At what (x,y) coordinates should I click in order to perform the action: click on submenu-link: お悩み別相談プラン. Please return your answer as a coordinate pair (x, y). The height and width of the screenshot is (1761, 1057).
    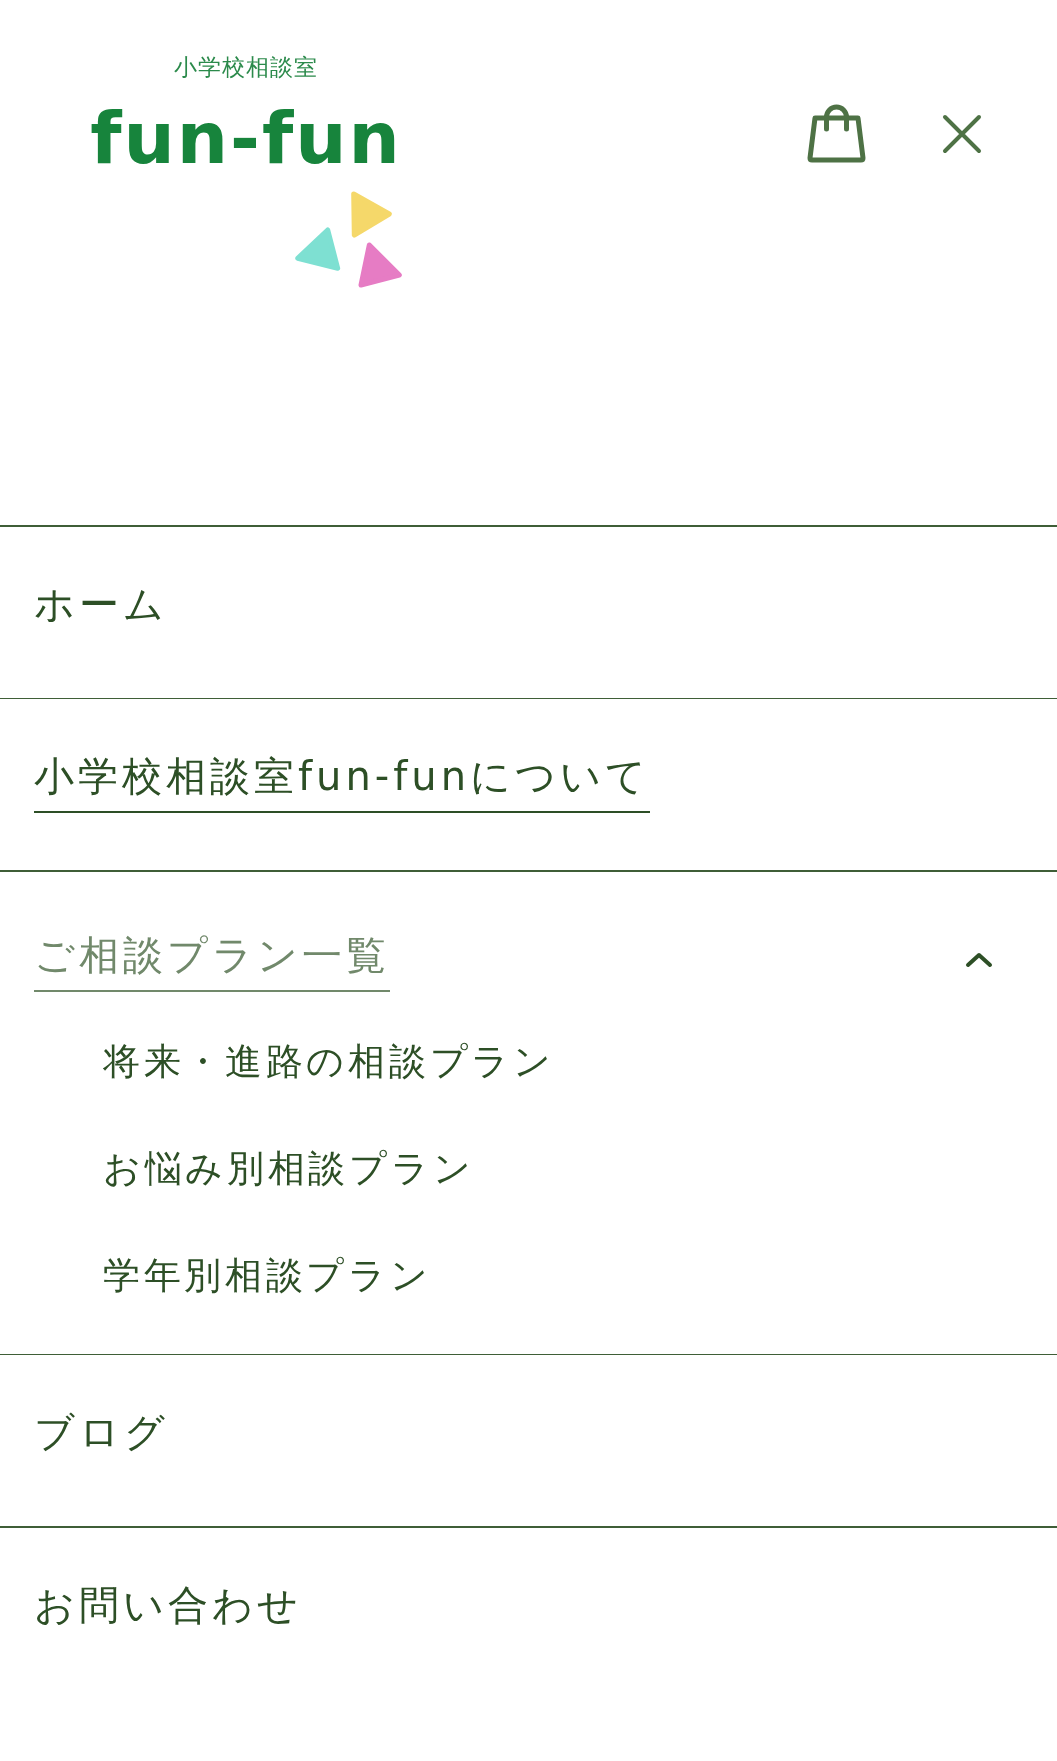
    Looking at the image, I should click on (289, 1169).